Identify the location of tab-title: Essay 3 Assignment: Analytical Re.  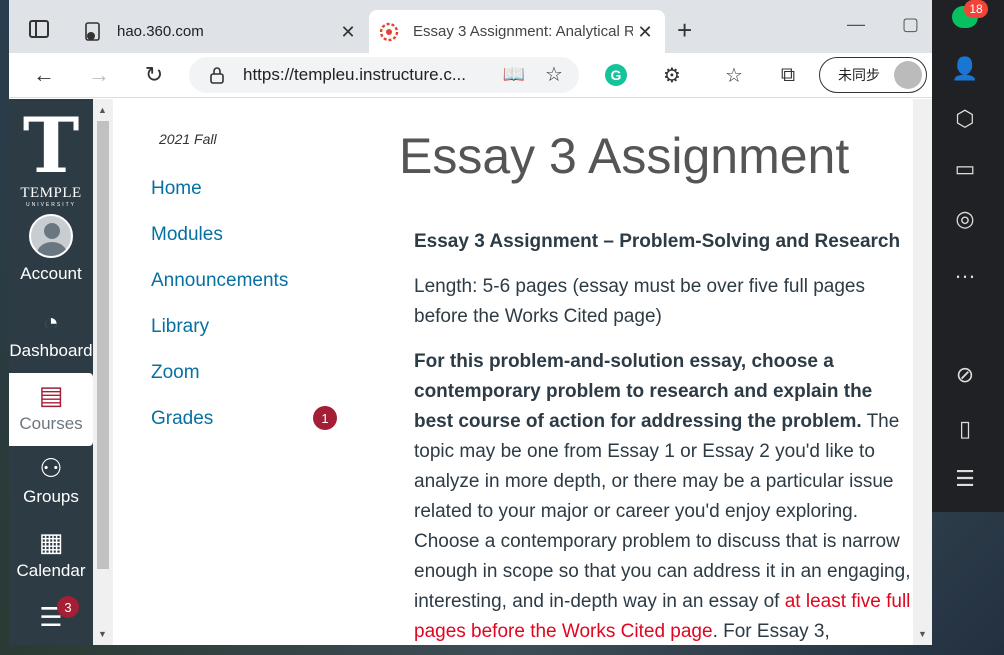
(523, 31).